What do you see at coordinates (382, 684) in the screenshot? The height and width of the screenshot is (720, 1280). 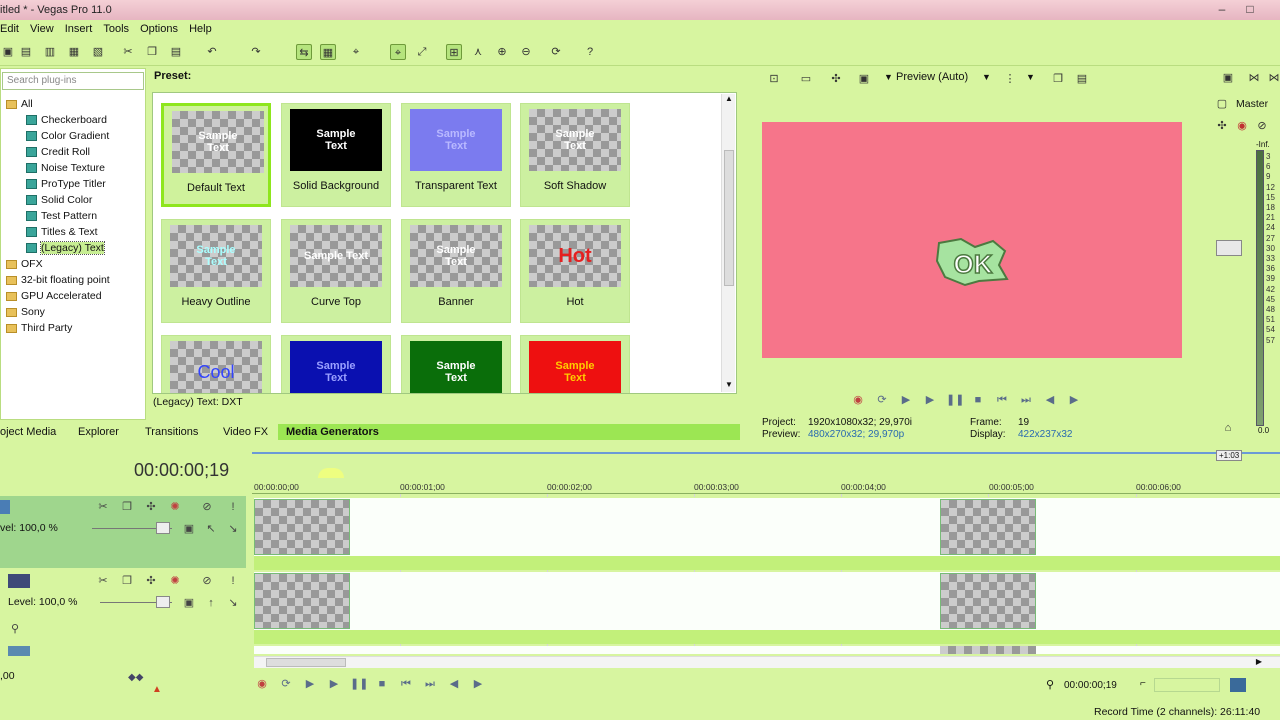 I see `stop-icon: ■` at bounding box center [382, 684].